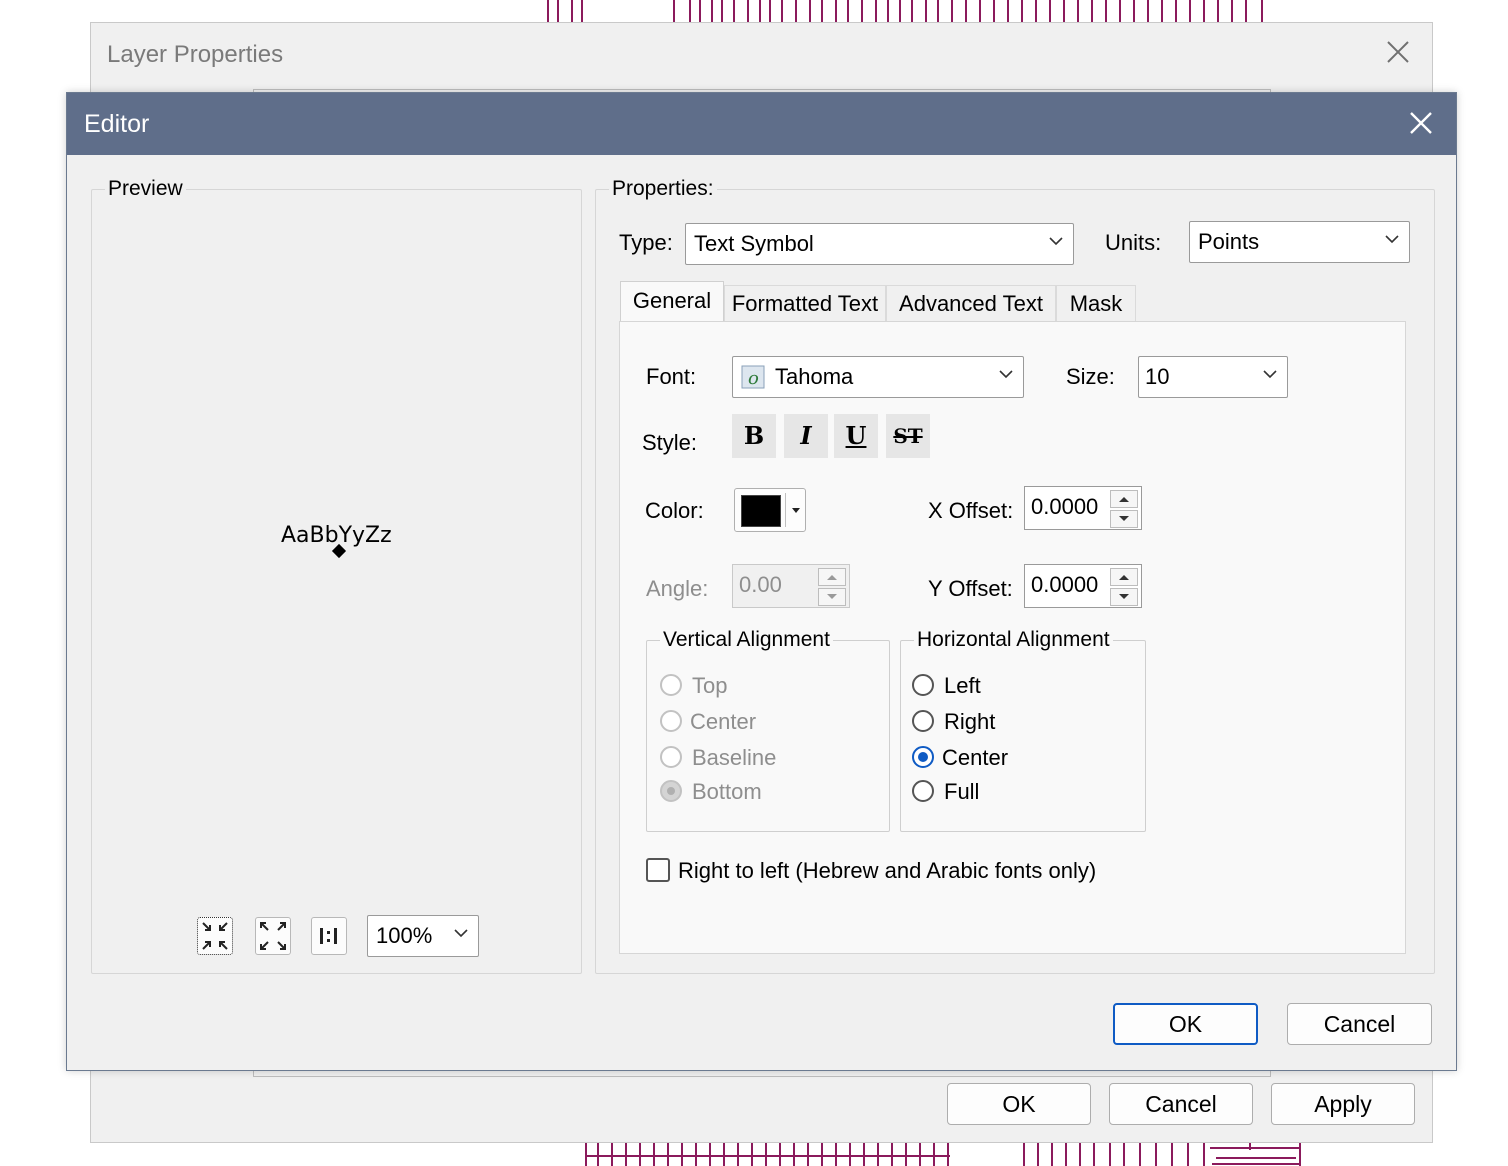 This screenshot has width=1508, height=1166. What do you see at coordinates (195, 54) in the screenshot?
I see `layer-properties-title: Layer Properties` at bounding box center [195, 54].